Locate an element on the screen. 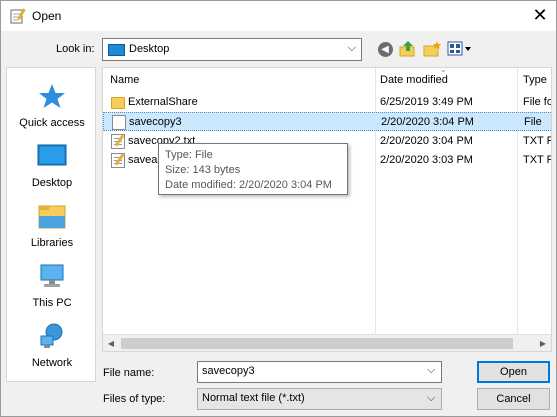 This screenshot has height=417, width=557. new-folder-button is located at coordinates (432, 50).